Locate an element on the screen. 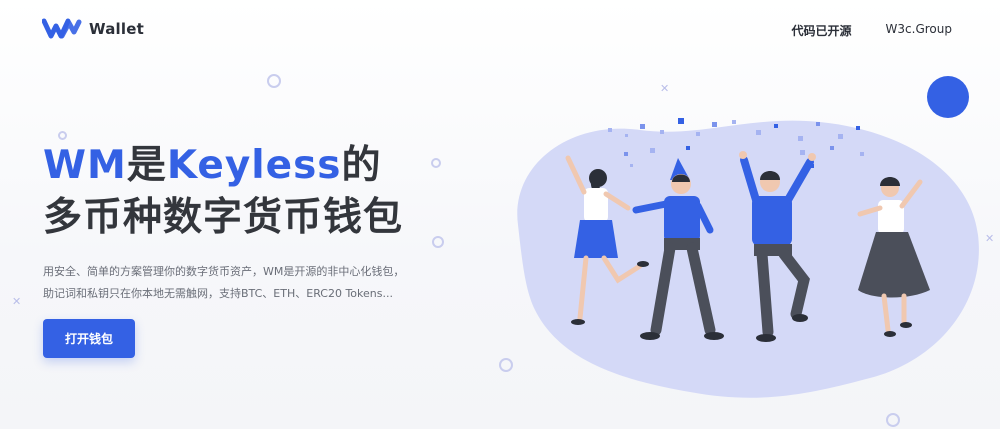  open-wallet-button: 打开钱包 is located at coordinates (89, 338).